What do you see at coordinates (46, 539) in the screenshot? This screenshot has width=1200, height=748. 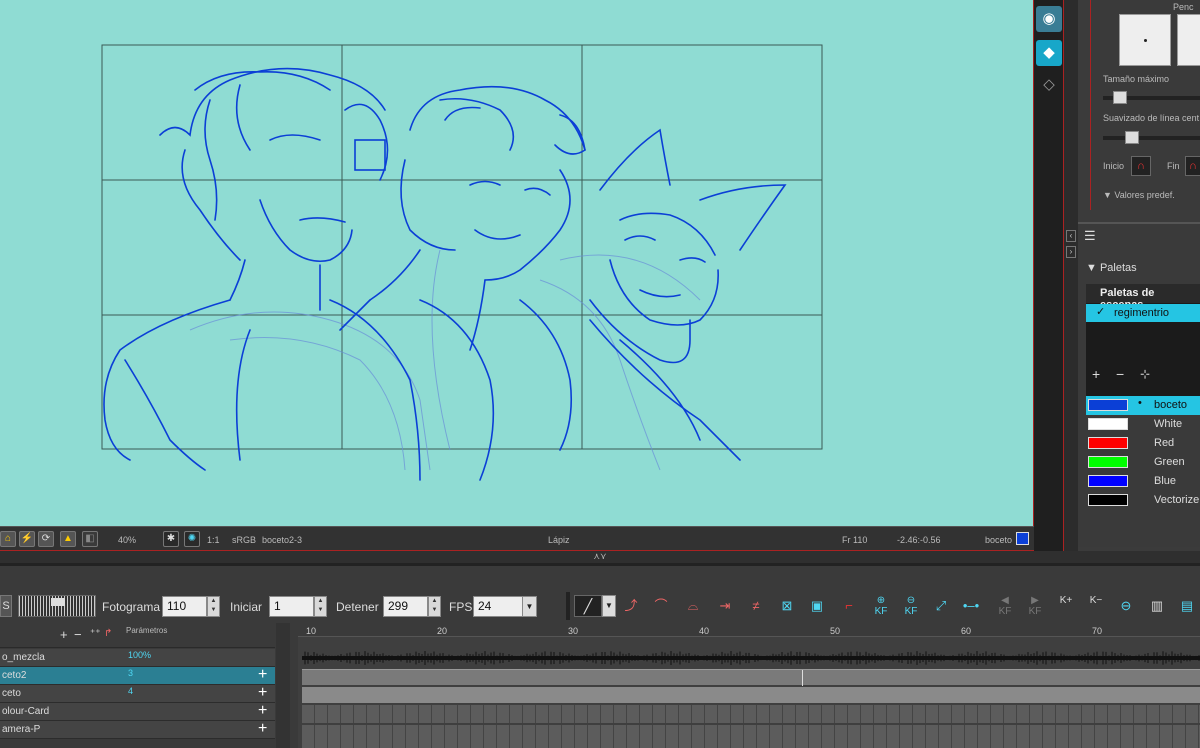 I see `rotate-view-icon: ⟳` at bounding box center [46, 539].